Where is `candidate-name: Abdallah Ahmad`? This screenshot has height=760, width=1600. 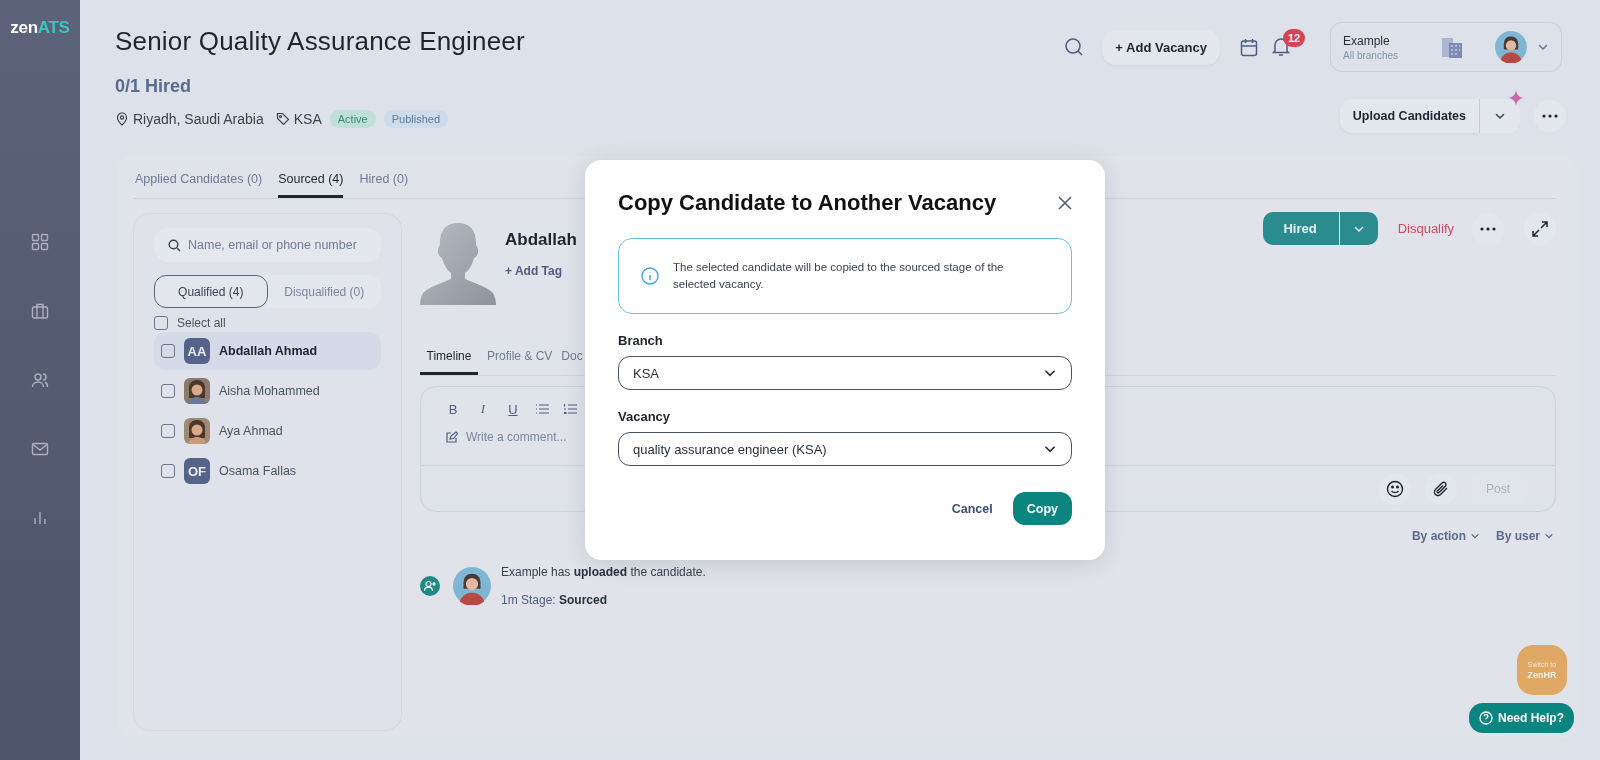 candidate-name: Abdallah Ahmad is located at coordinates (268, 351).